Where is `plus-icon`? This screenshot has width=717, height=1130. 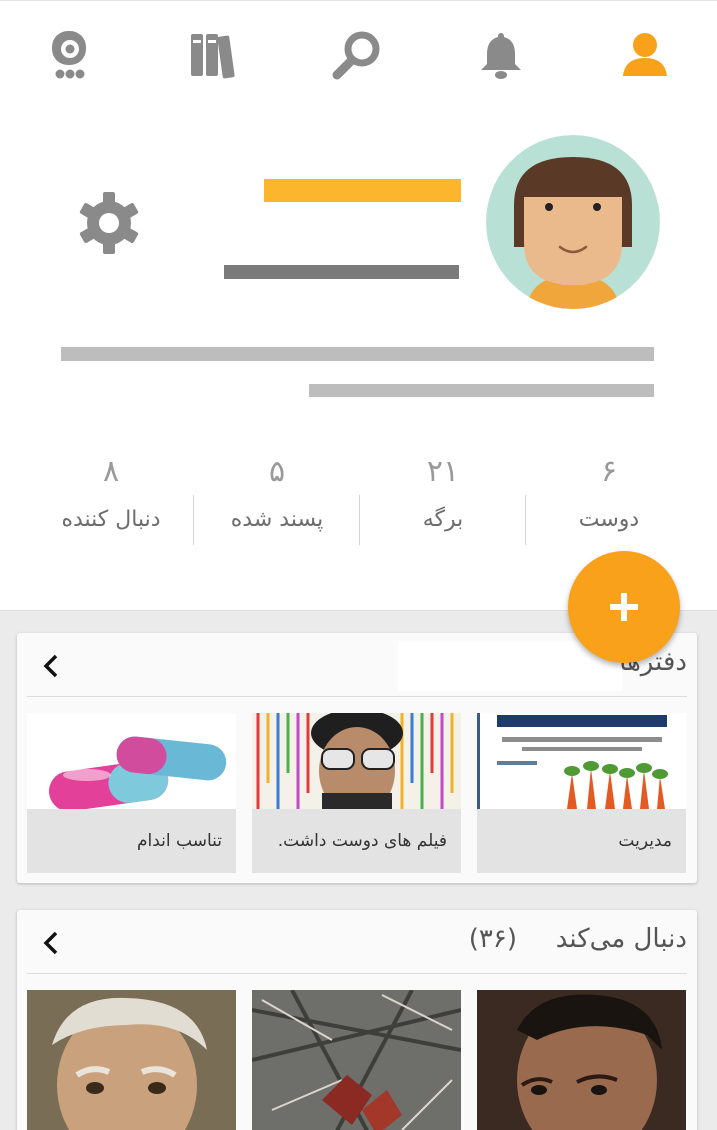 plus-icon is located at coordinates (624, 607).